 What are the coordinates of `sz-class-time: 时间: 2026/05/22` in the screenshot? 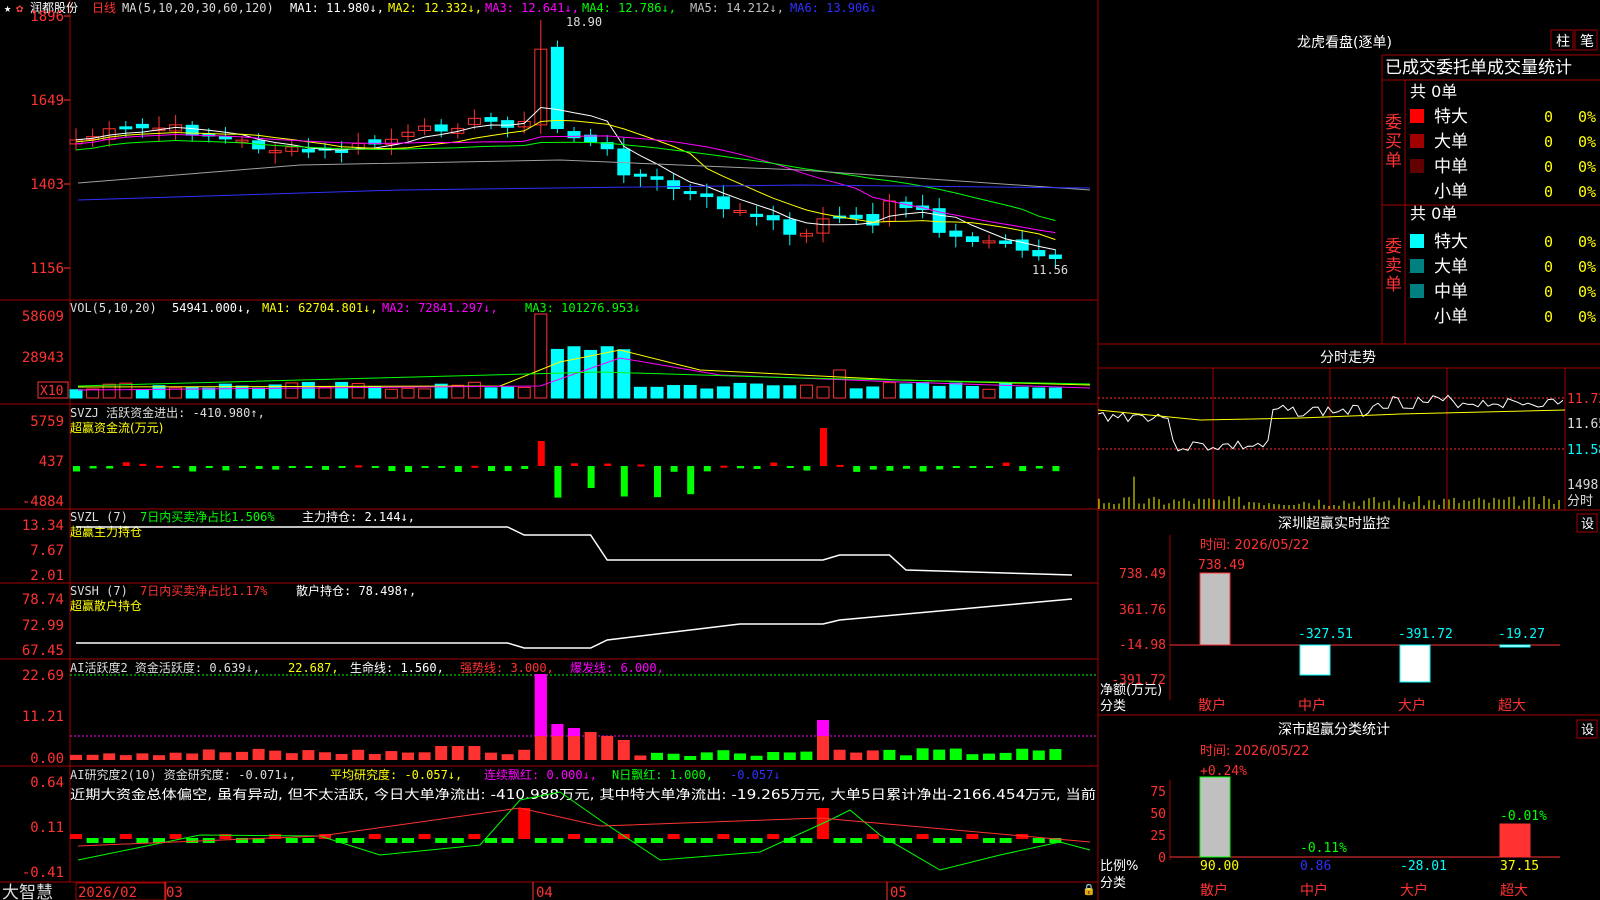 It's located at (1254, 751).